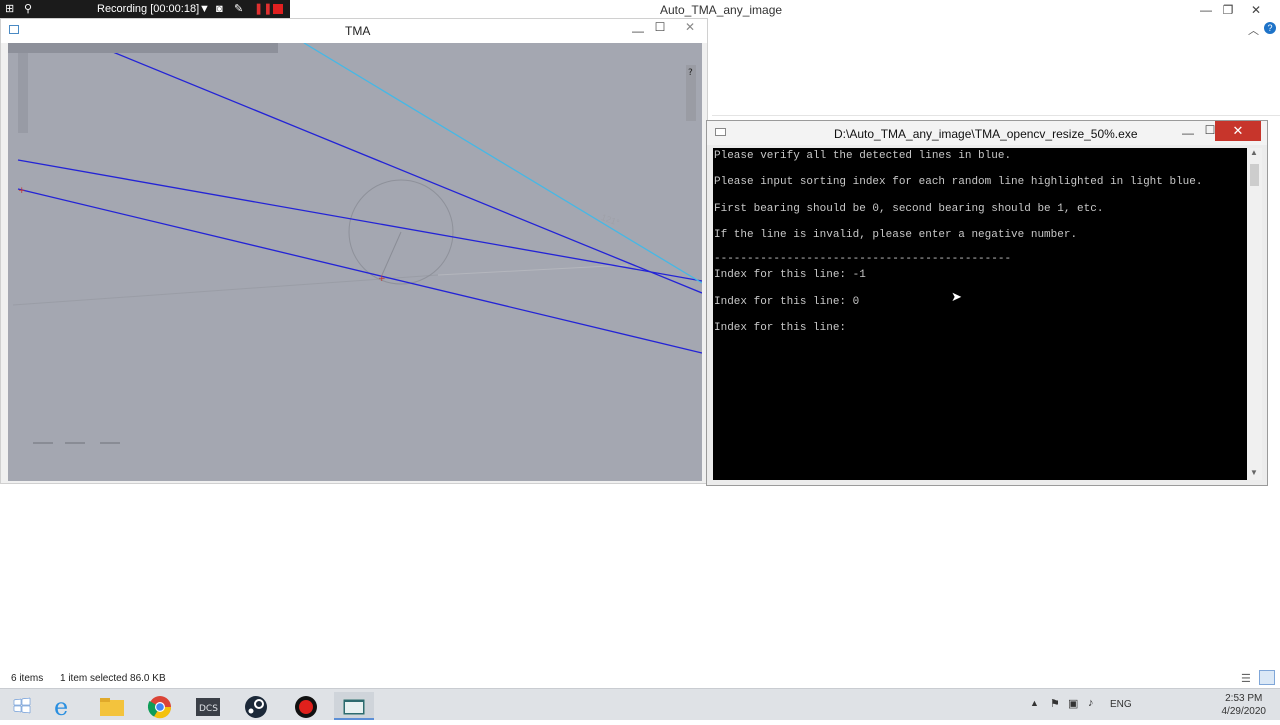 The height and width of the screenshot is (725, 1280). I want to click on stop-icon, so click(278, 9).